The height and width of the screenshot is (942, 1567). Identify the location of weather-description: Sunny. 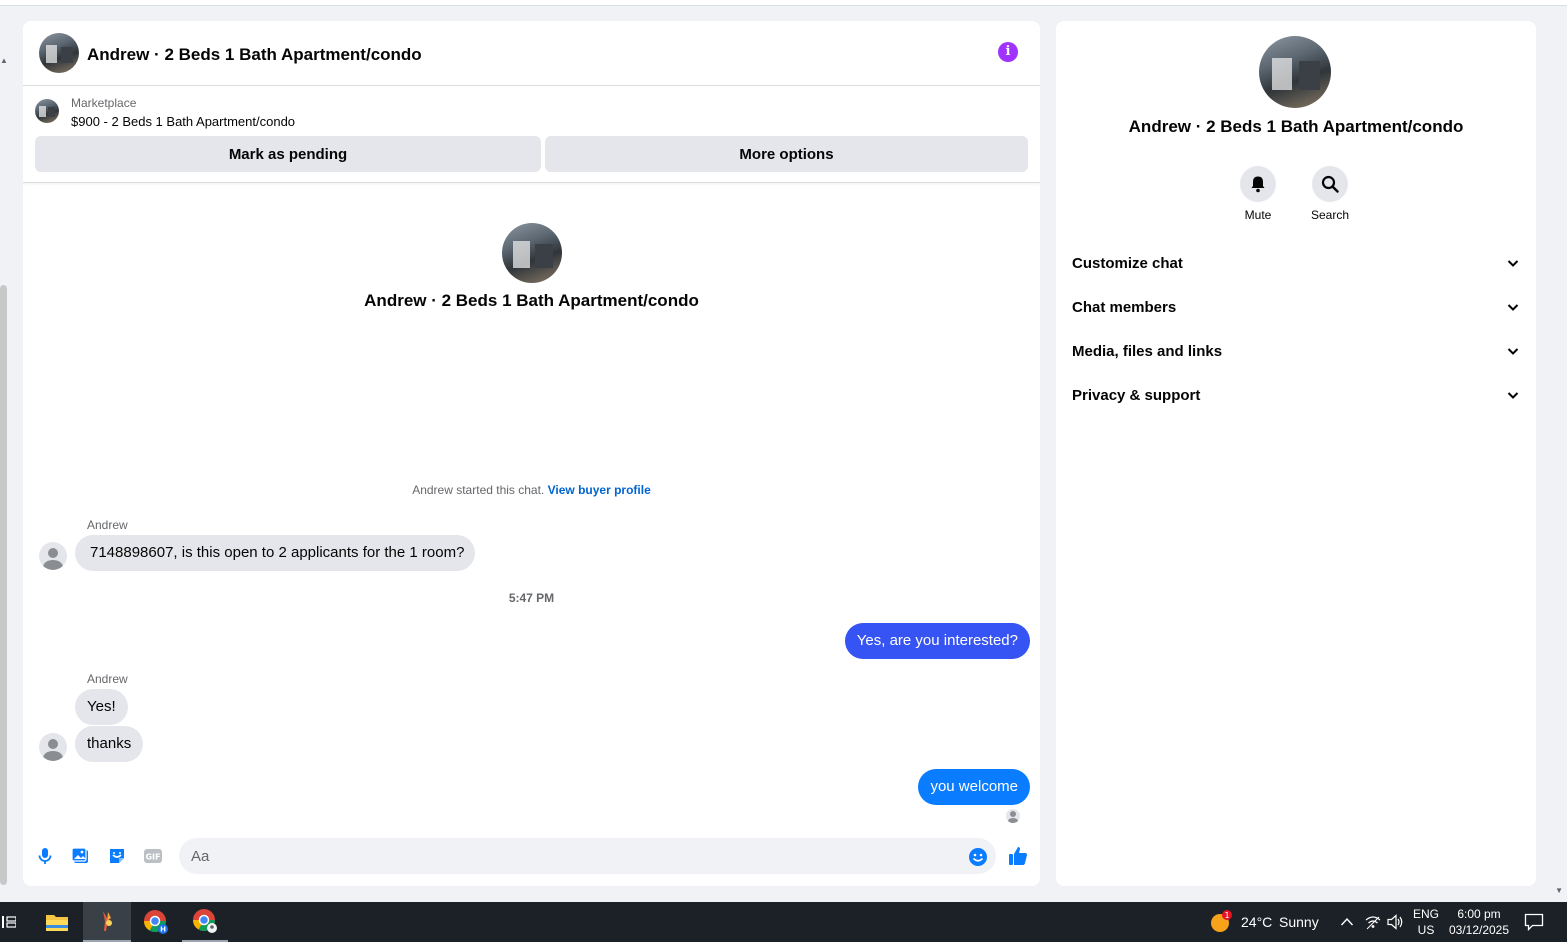
(1299, 922).